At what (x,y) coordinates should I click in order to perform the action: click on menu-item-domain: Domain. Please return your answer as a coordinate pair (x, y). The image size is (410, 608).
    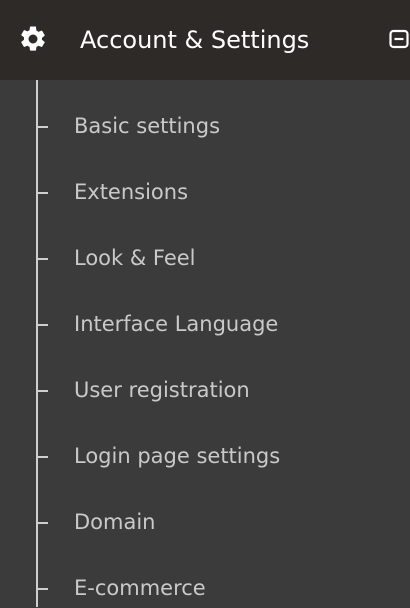
    Looking at the image, I should click on (205, 509).